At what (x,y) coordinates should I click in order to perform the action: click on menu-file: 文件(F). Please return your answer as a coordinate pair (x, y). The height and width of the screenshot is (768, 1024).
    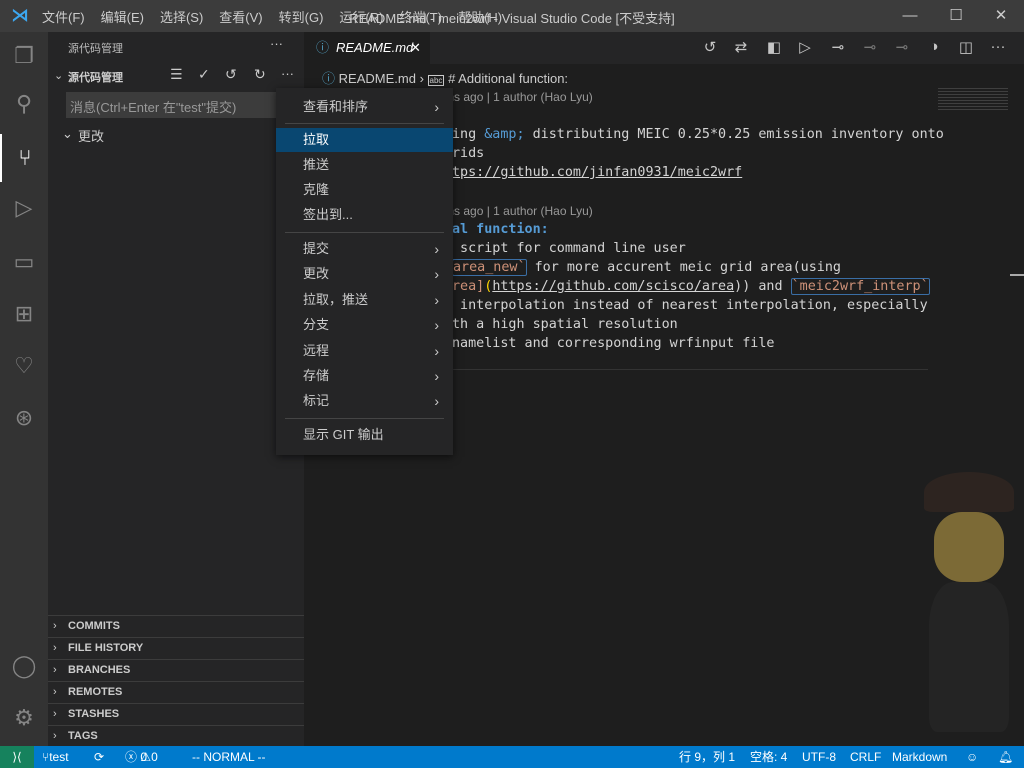
    Looking at the image, I should click on (63, 16).